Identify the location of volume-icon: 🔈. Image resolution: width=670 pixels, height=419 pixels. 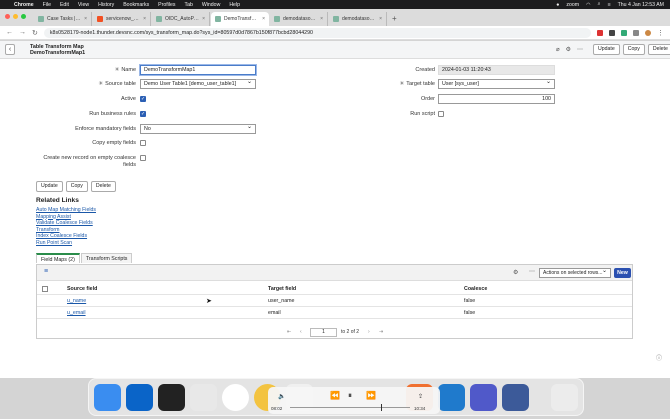
(281, 396).